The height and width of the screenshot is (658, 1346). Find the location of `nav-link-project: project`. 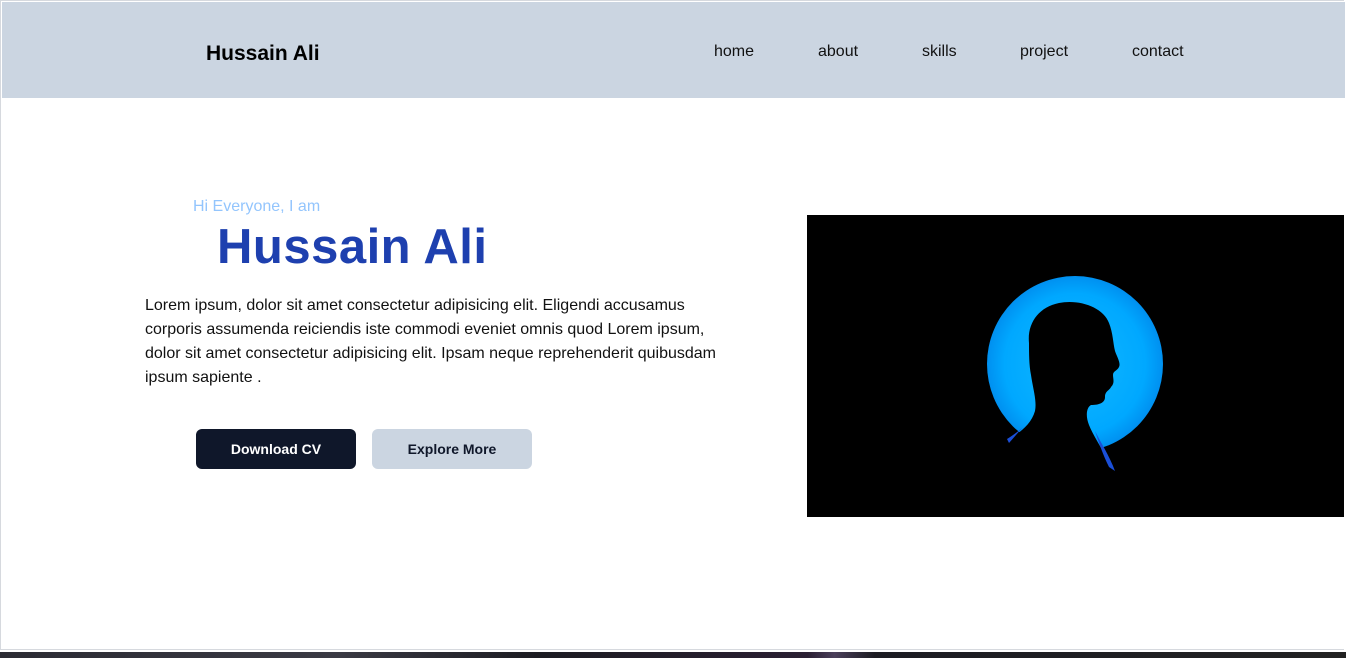

nav-link-project: project is located at coordinates (1044, 52).